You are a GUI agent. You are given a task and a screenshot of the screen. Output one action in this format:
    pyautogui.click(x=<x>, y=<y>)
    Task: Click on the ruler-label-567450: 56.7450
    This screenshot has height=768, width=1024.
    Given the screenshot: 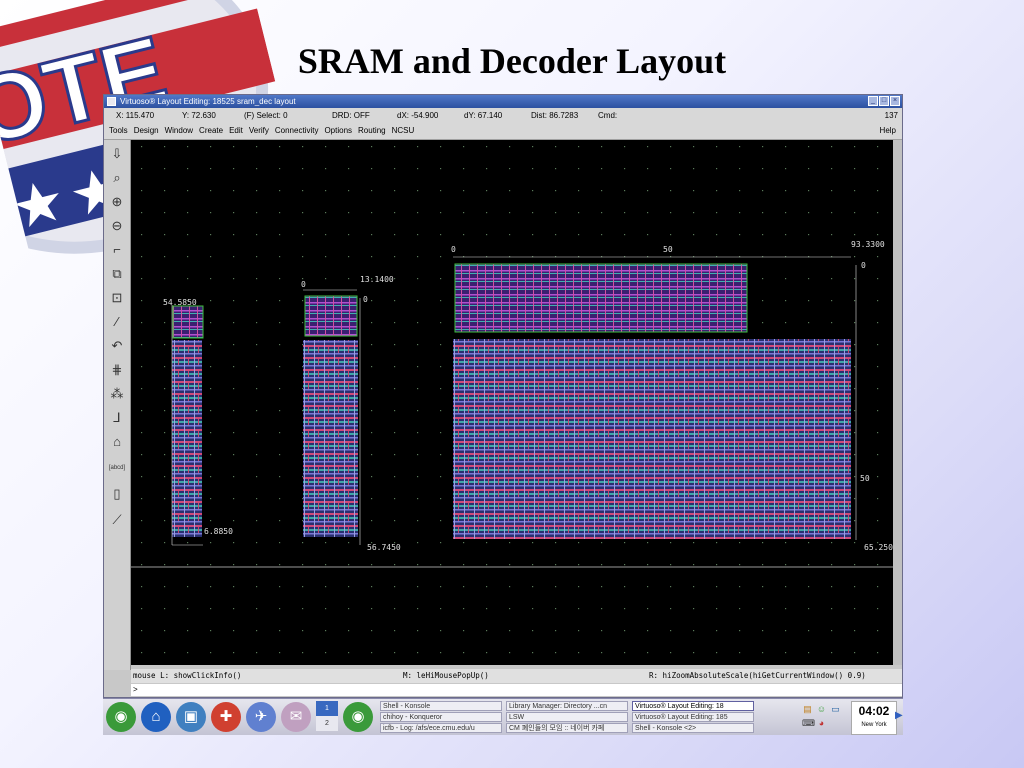 What is the action you would take?
    pyautogui.click(x=384, y=547)
    